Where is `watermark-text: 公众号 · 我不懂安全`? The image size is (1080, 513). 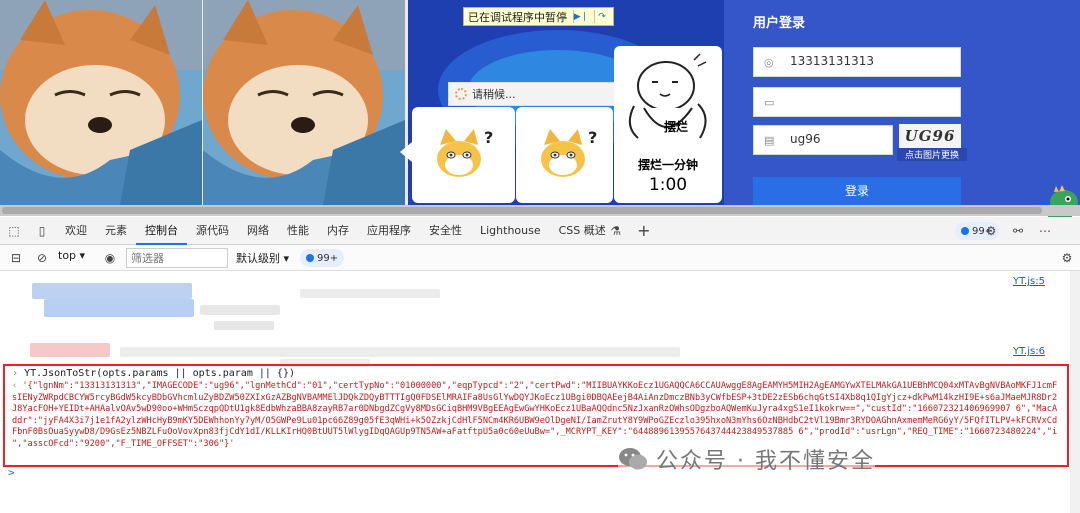 watermark-text: 公众号 · 我不懂安全 is located at coordinates (765, 461).